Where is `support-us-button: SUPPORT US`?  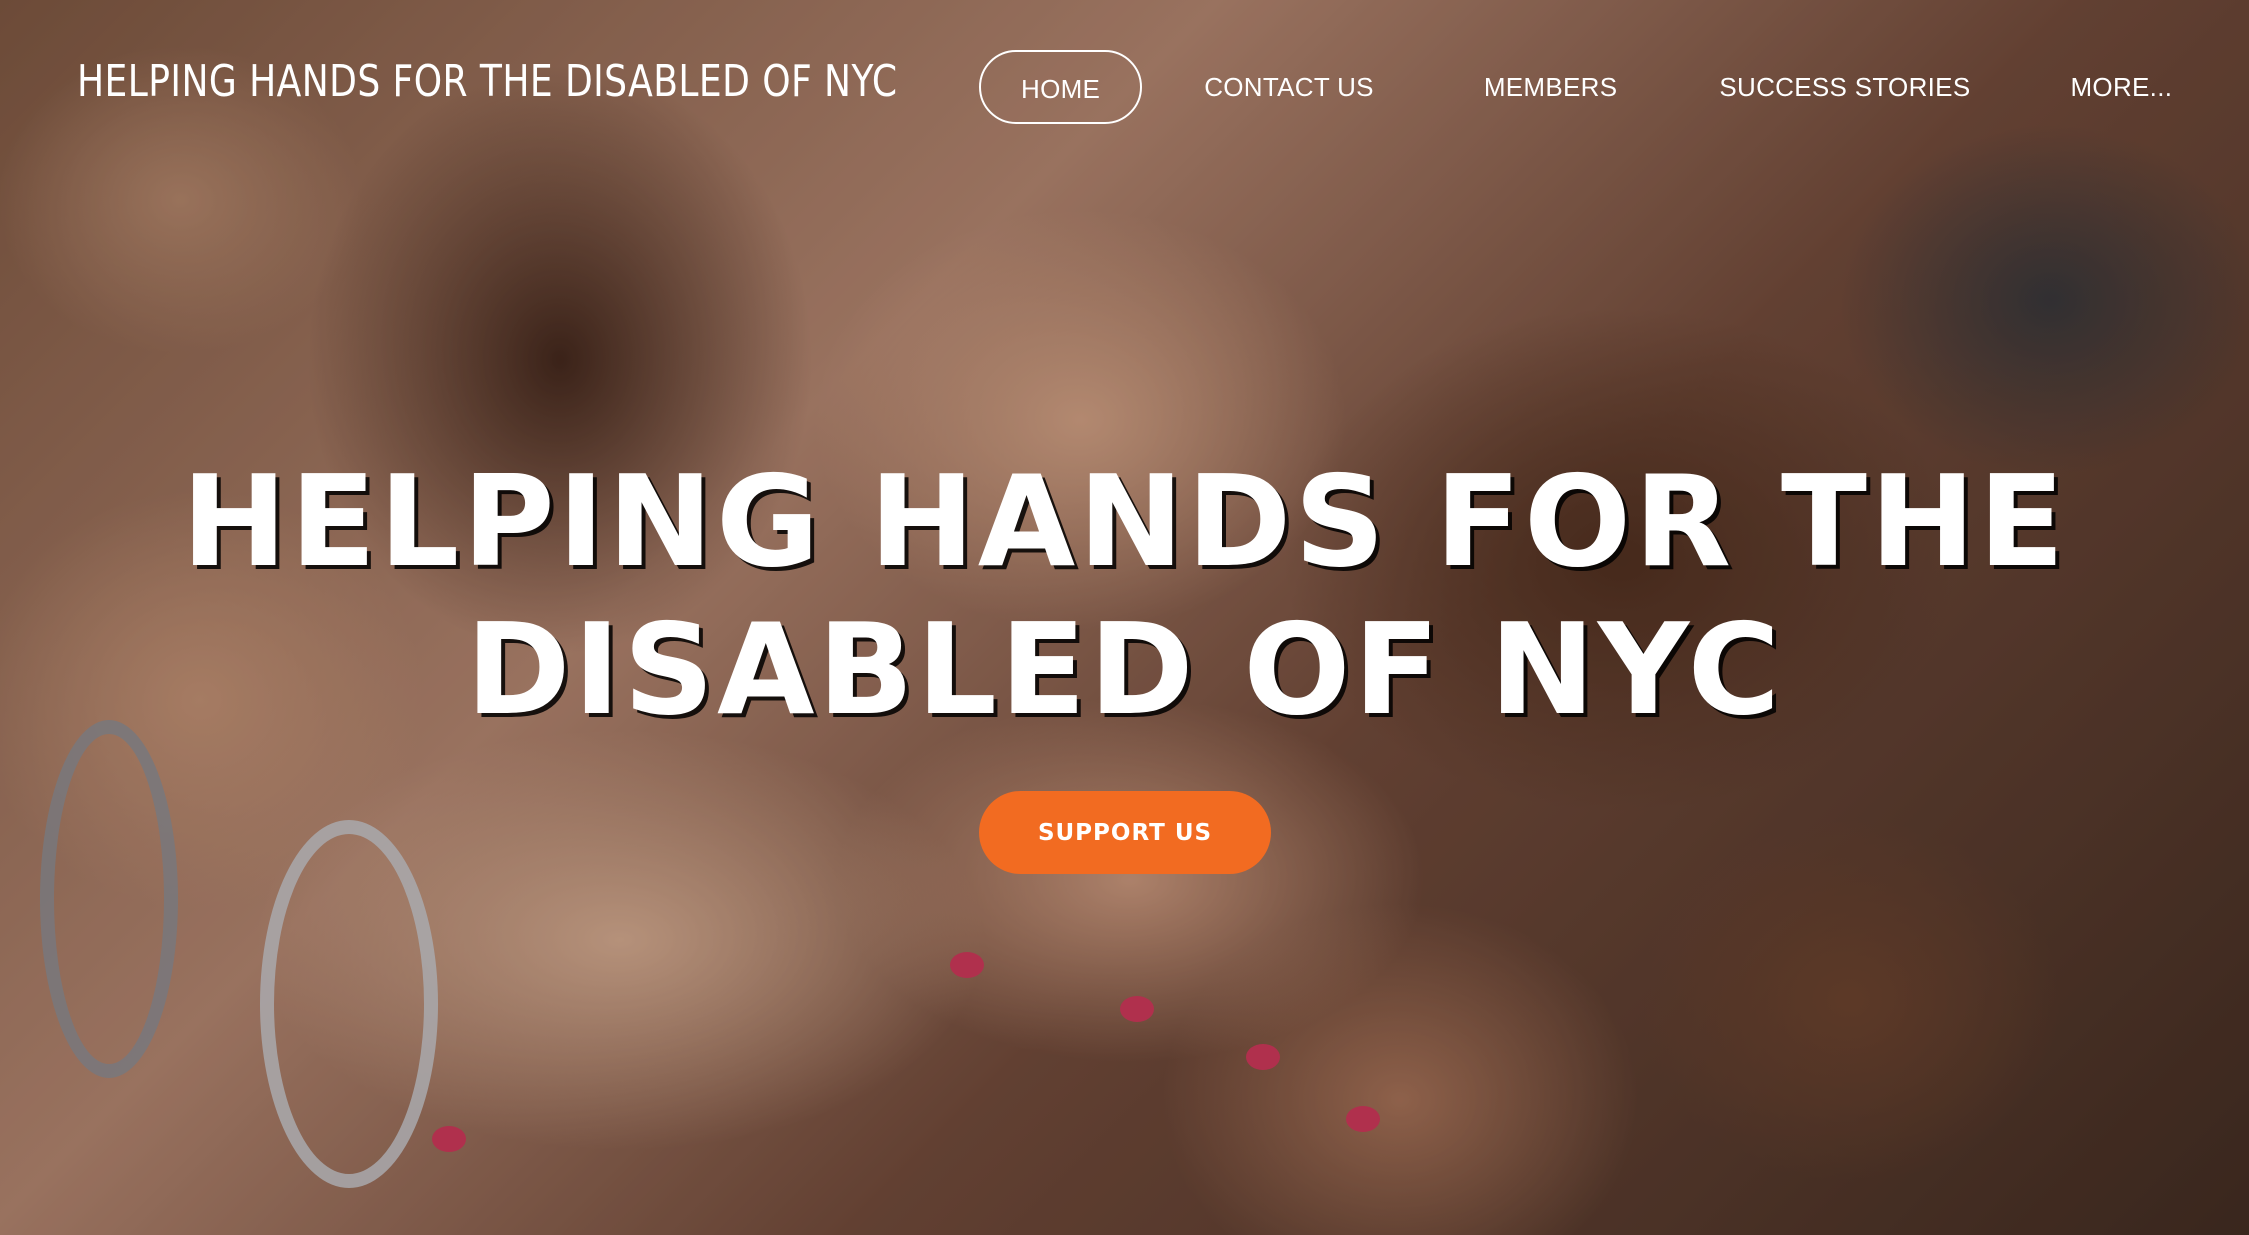 support-us-button: SUPPORT US is located at coordinates (1125, 832).